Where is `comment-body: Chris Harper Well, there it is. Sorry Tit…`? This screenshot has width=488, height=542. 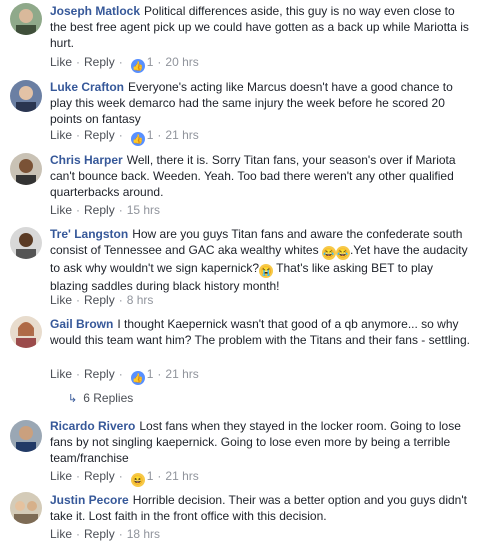 comment-body: Chris Harper Well, there it is. Sorry Tit… is located at coordinates (260, 176).